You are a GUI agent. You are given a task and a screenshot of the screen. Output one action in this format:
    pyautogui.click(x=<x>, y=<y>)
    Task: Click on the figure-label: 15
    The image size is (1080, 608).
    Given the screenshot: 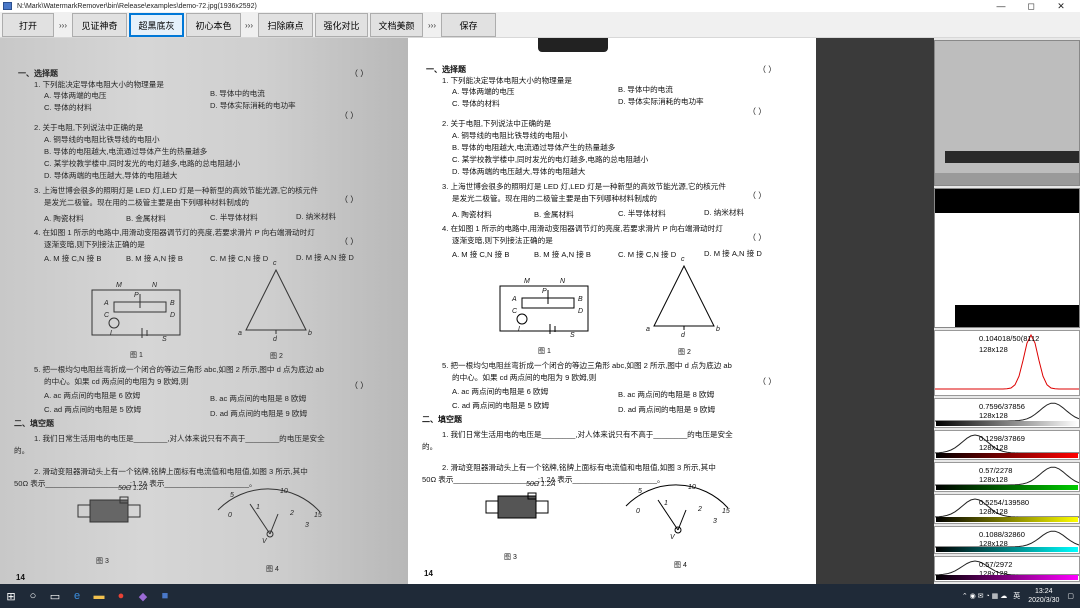 What is the action you would take?
    pyautogui.click(x=318, y=515)
    